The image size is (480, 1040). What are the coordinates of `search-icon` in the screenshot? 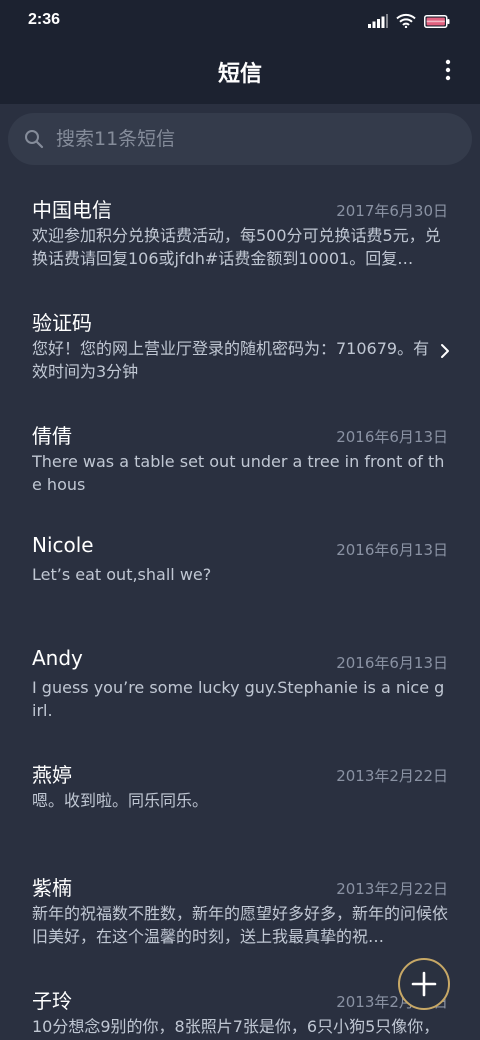 It's located at (34, 139).